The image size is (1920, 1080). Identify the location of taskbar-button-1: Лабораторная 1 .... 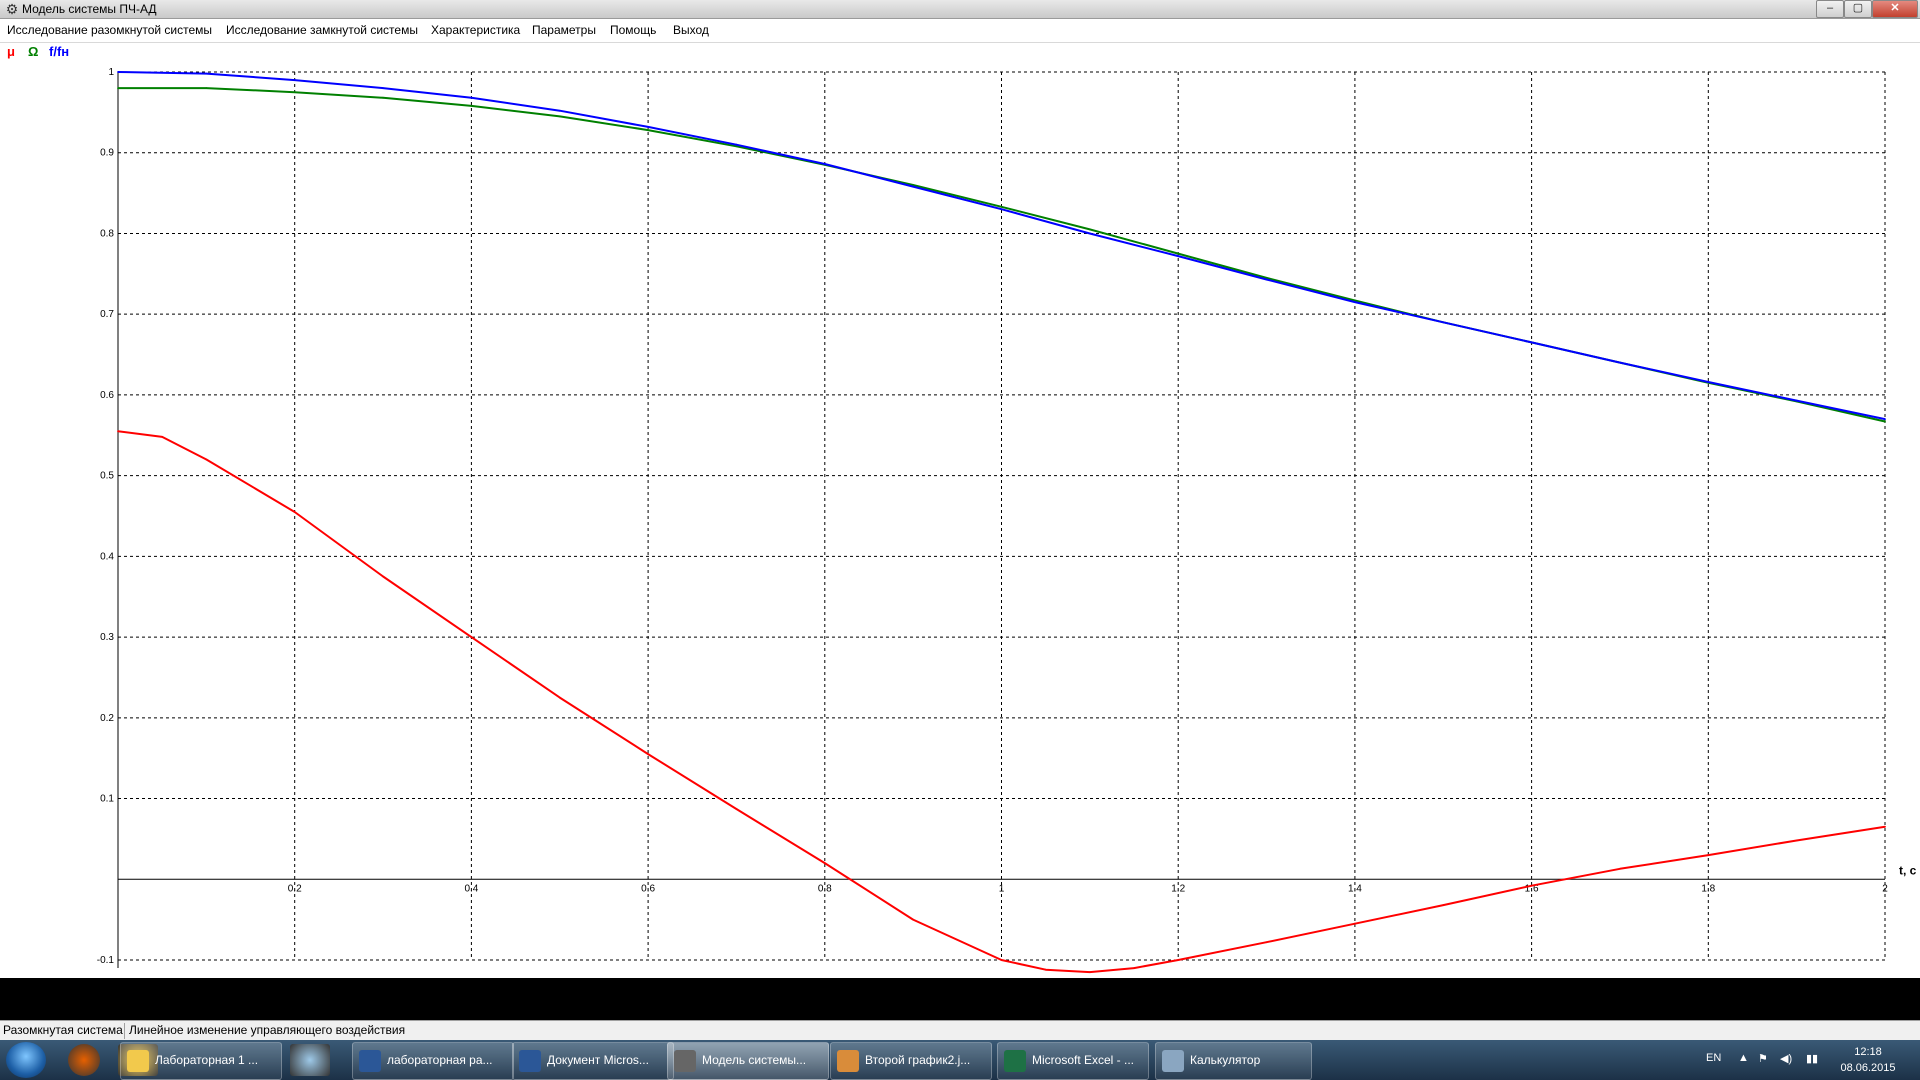
(201, 1061).